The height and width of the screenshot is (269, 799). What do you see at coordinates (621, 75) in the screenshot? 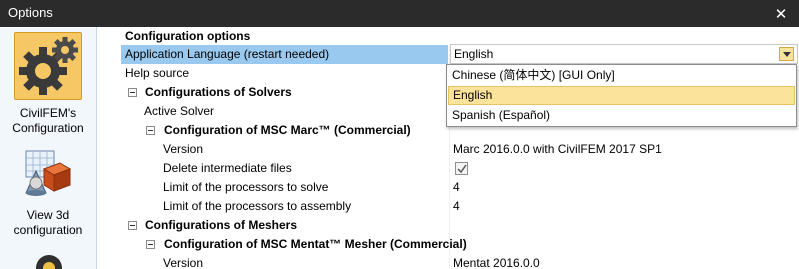
I see `dropdown-option-chinese: Chinese (简体中文) [GUI Only]` at bounding box center [621, 75].